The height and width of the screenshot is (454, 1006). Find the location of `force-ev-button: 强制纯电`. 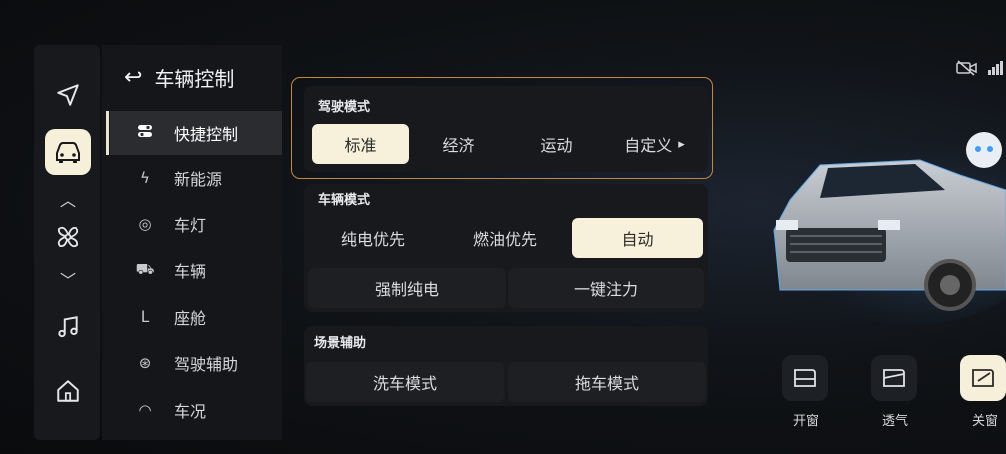

force-ev-button: 强制纯电 is located at coordinates (407, 288).